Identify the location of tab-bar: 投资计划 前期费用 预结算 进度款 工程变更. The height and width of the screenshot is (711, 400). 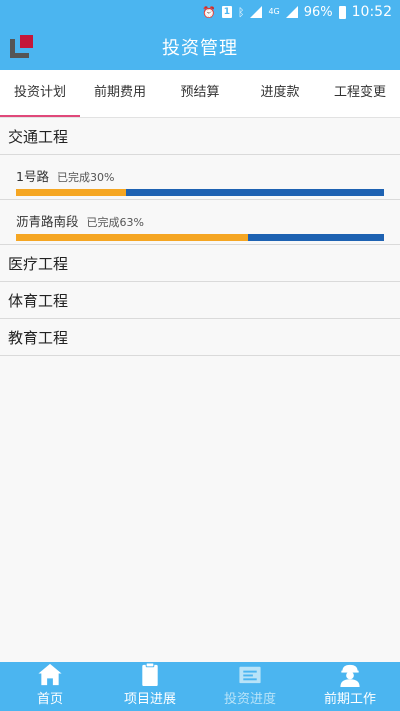
(200, 94).